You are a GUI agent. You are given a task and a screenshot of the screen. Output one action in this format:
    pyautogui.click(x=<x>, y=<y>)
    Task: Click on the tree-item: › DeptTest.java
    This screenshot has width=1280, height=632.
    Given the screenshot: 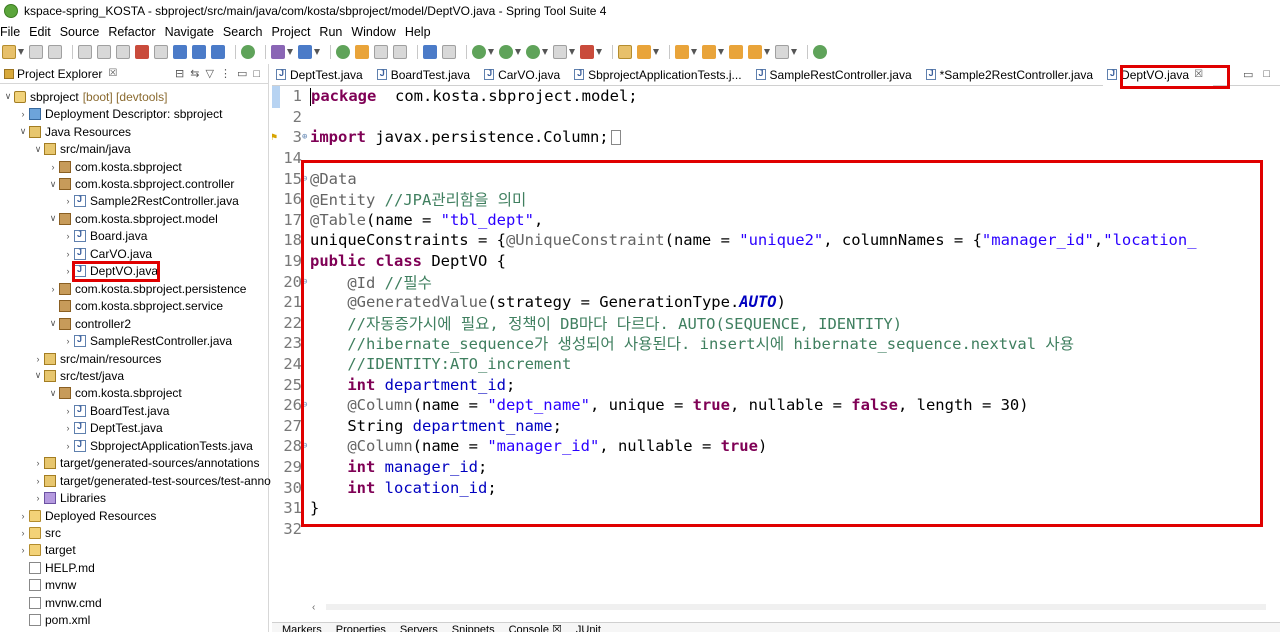 What is the action you would take?
    pyautogui.click(x=112, y=429)
    